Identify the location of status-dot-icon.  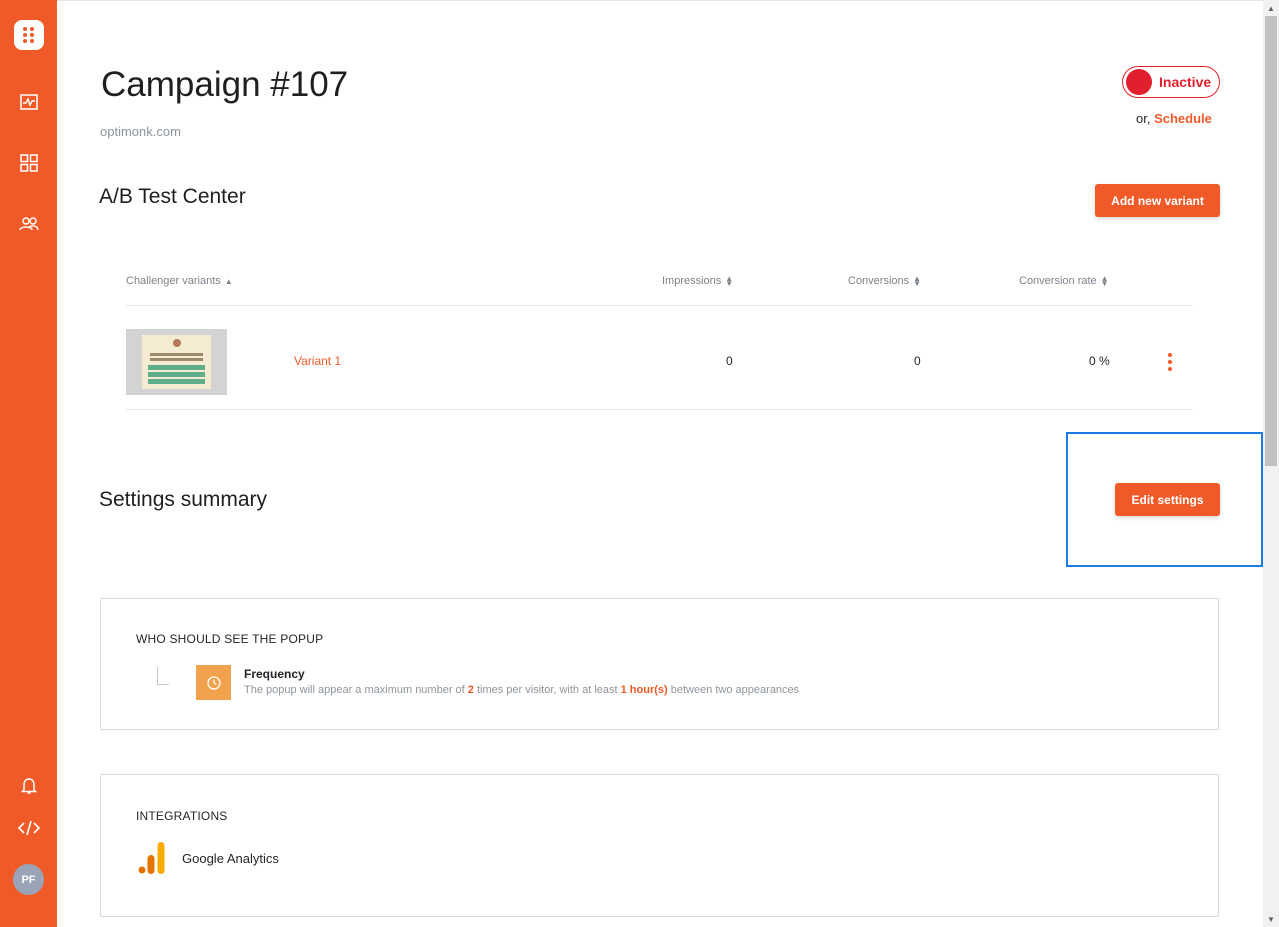
(1139, 82).